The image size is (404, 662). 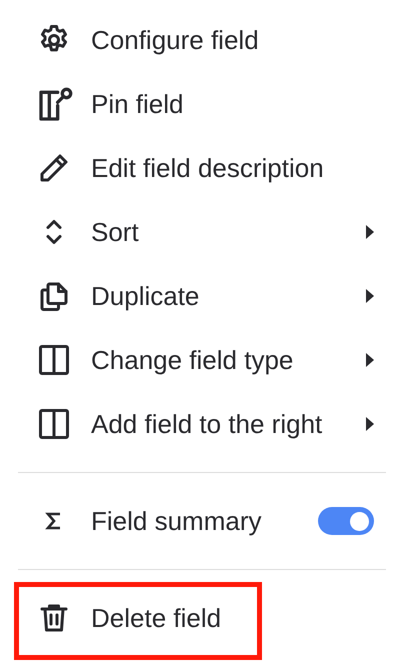 I want to click on toggle-switch, so click(x=346, y=521).